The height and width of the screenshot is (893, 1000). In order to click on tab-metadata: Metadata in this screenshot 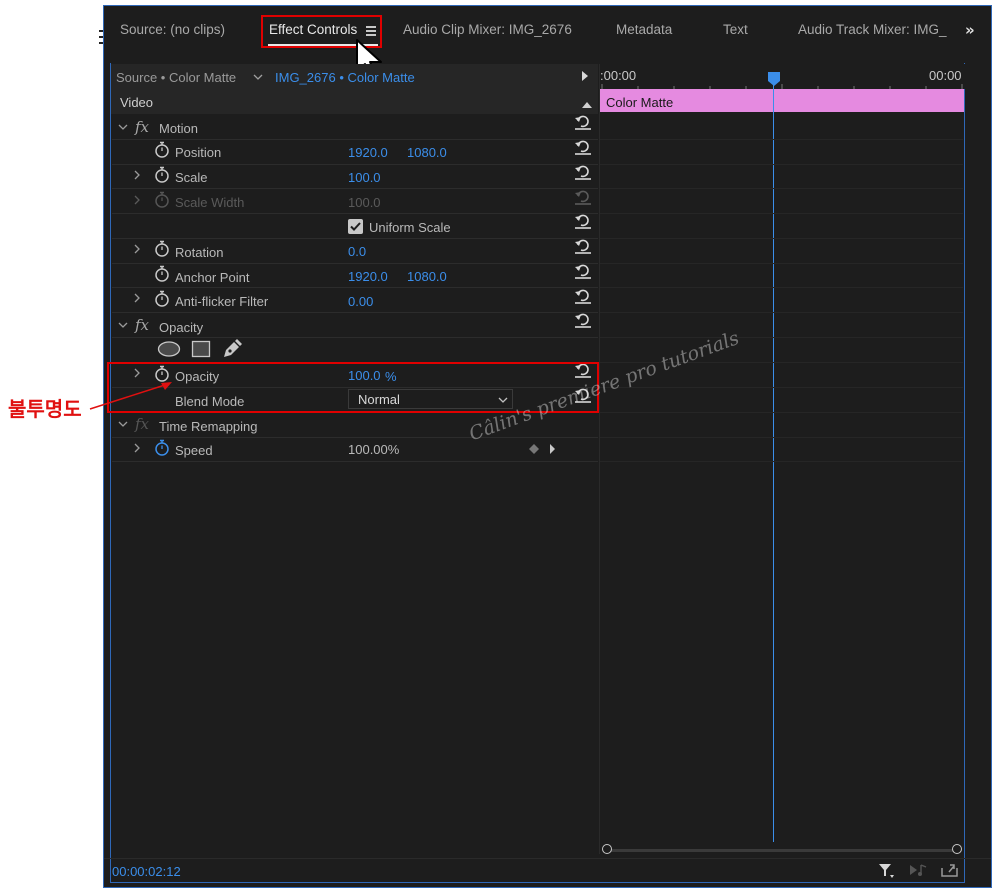, I will do `click(644, 32)`.